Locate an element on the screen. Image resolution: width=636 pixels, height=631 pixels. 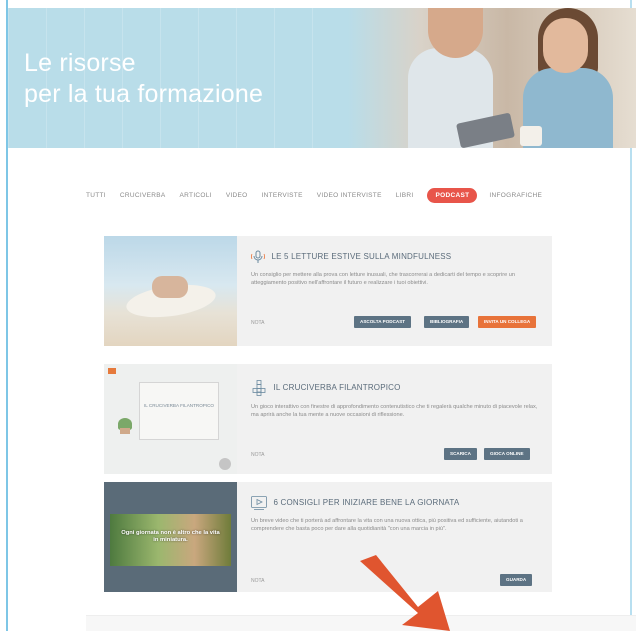
invite-colleague-button: INVITA UN COLLEGA is located at coordinates (507, 322).